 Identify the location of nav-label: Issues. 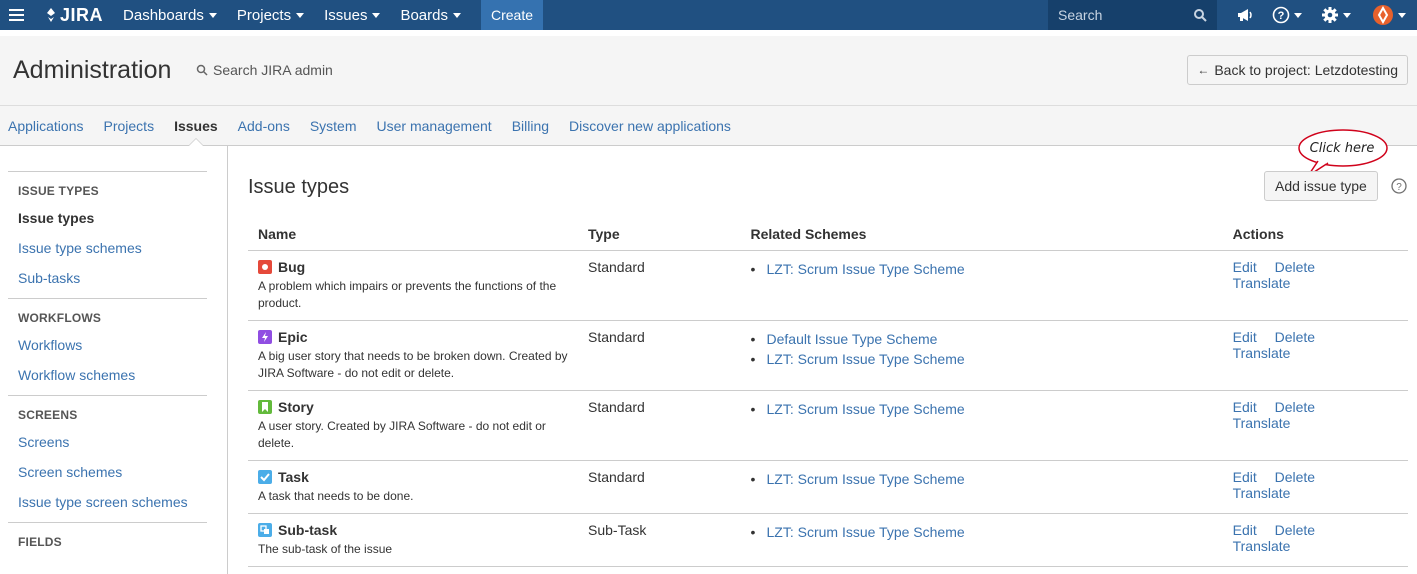
(346, 15).